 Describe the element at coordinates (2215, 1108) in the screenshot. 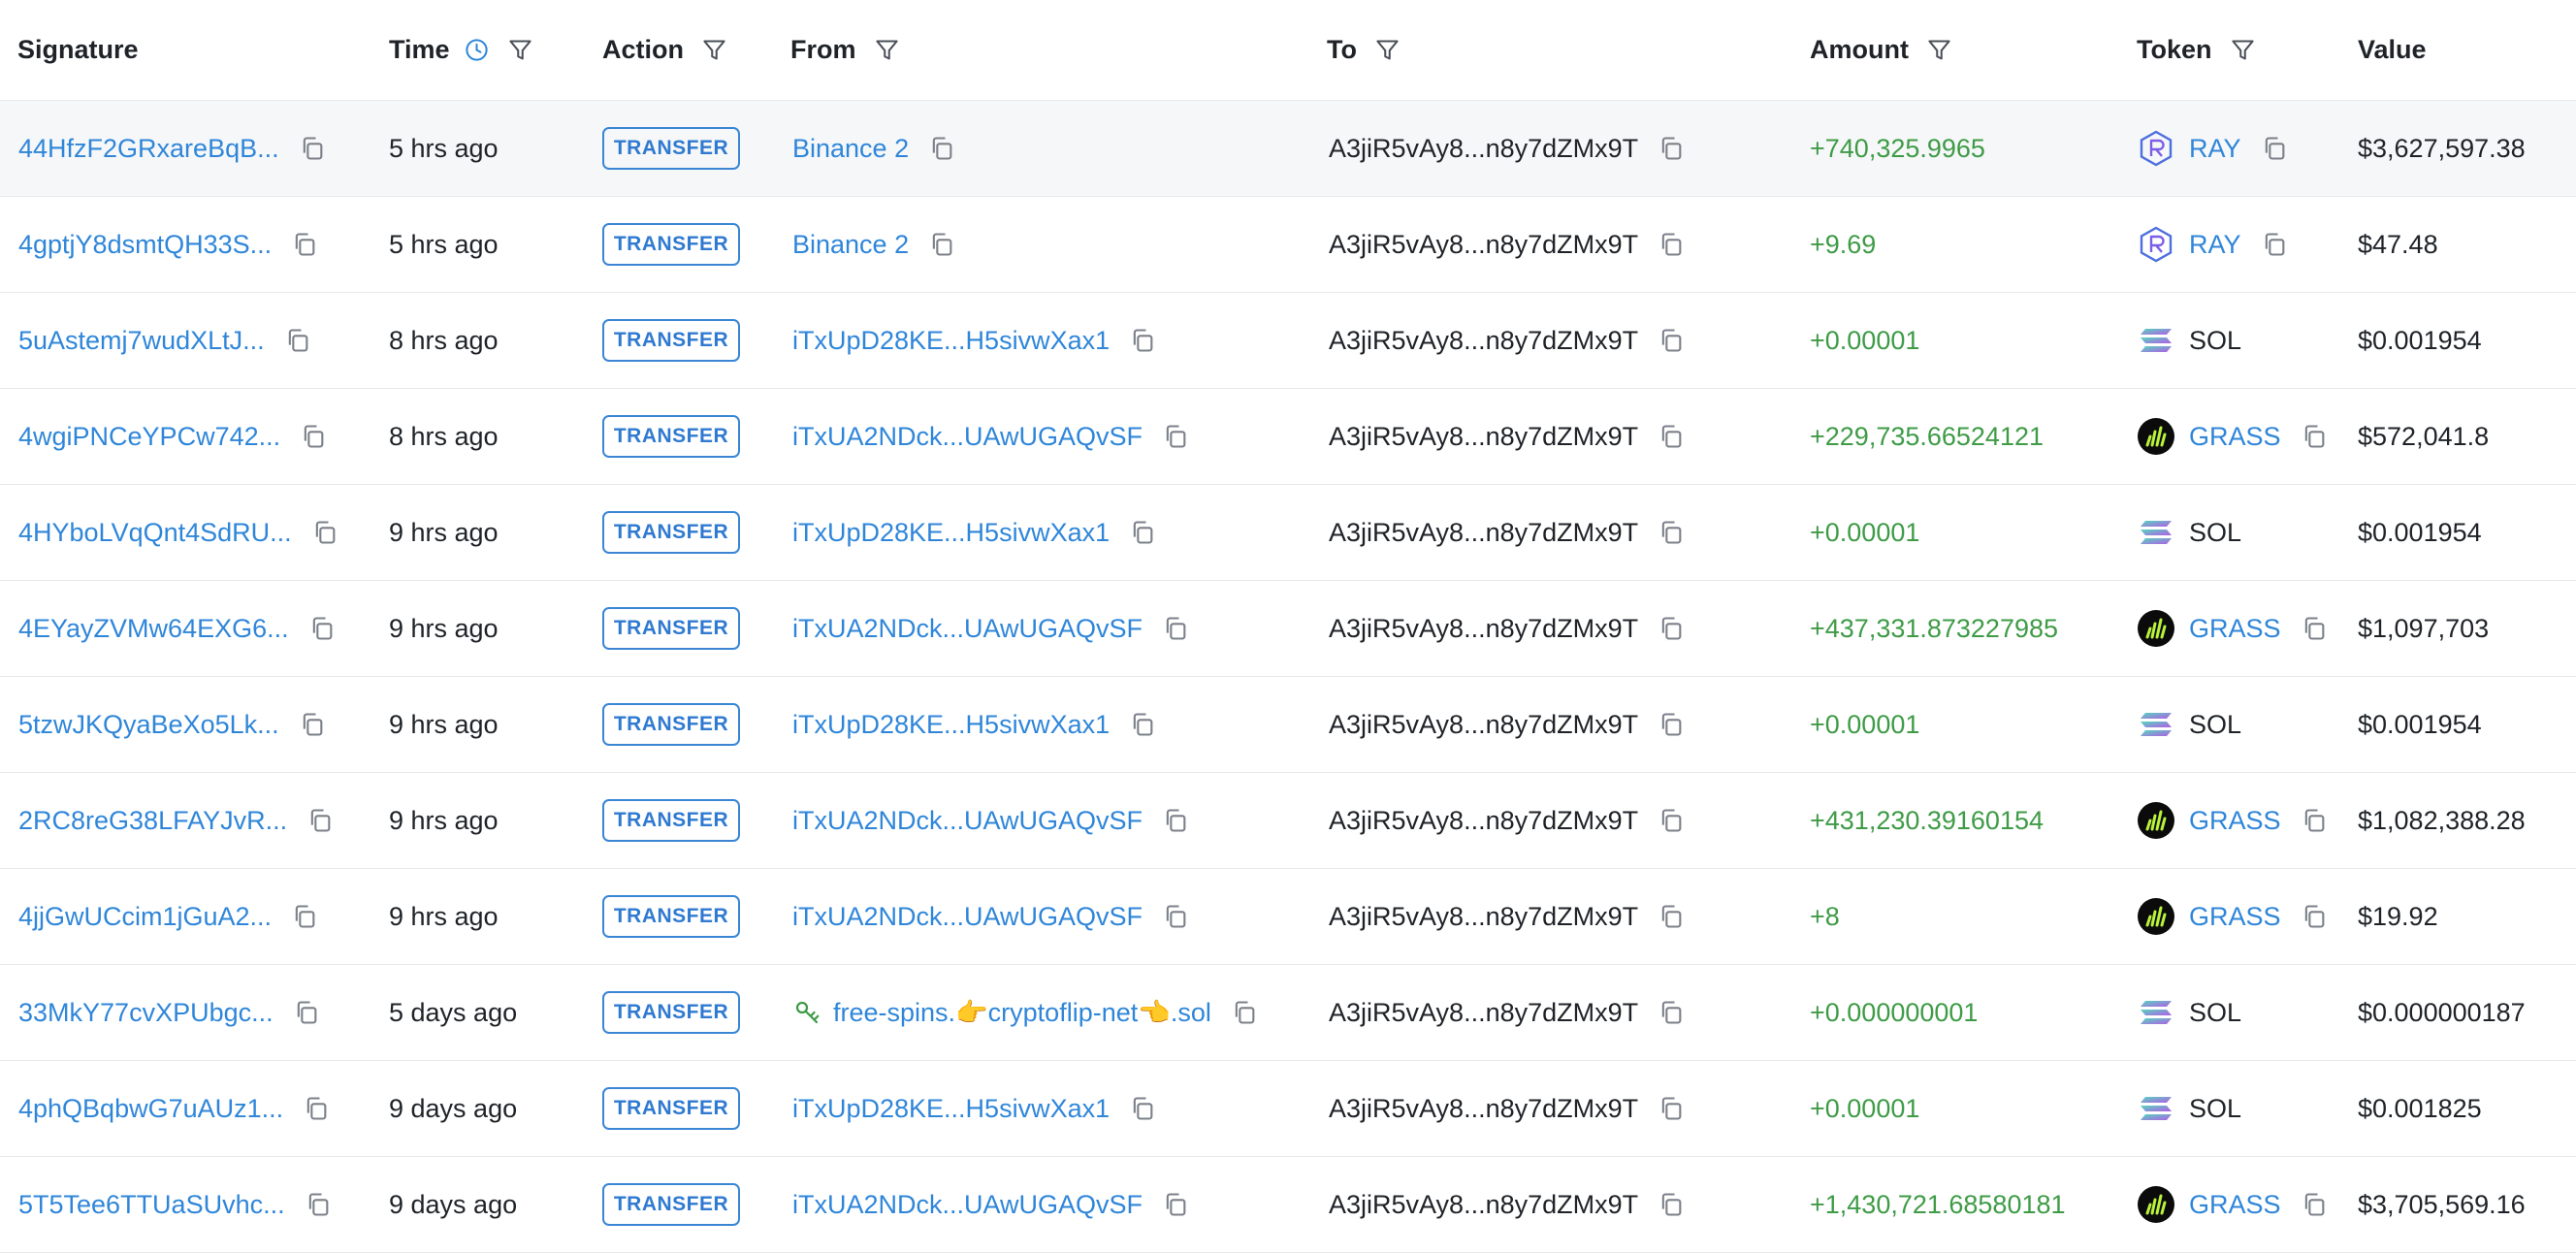

I see `token-symbol: SOL` at that location.